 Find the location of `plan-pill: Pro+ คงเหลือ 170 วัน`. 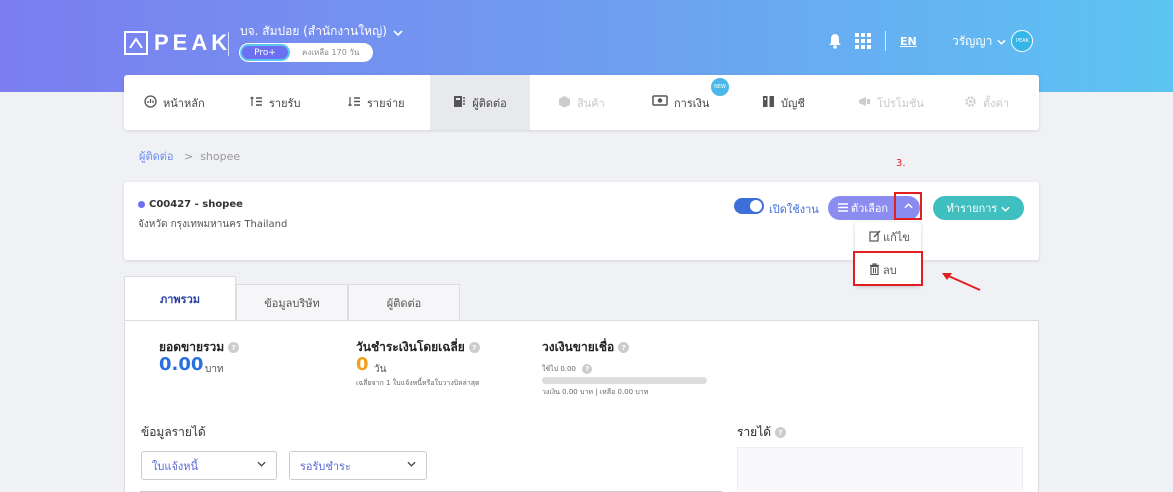

plan-pill: Pro+ คงเหลือ 170 วัน is located at coordinates (306, 52).